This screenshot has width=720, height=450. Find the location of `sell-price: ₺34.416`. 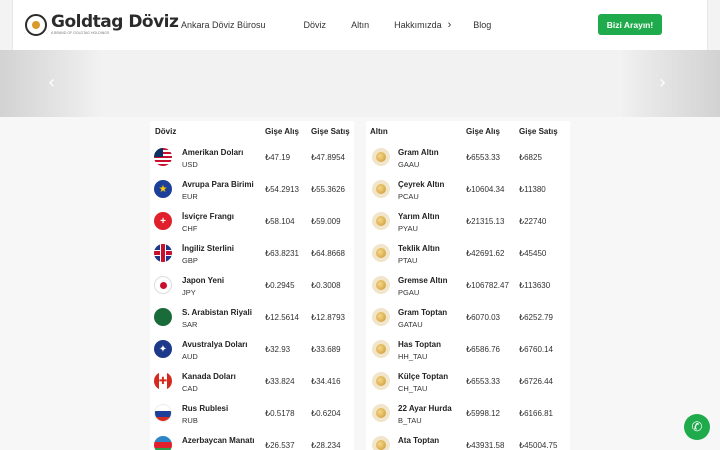

sell-price: ₺34.416 is located at coordinates (326, 381).